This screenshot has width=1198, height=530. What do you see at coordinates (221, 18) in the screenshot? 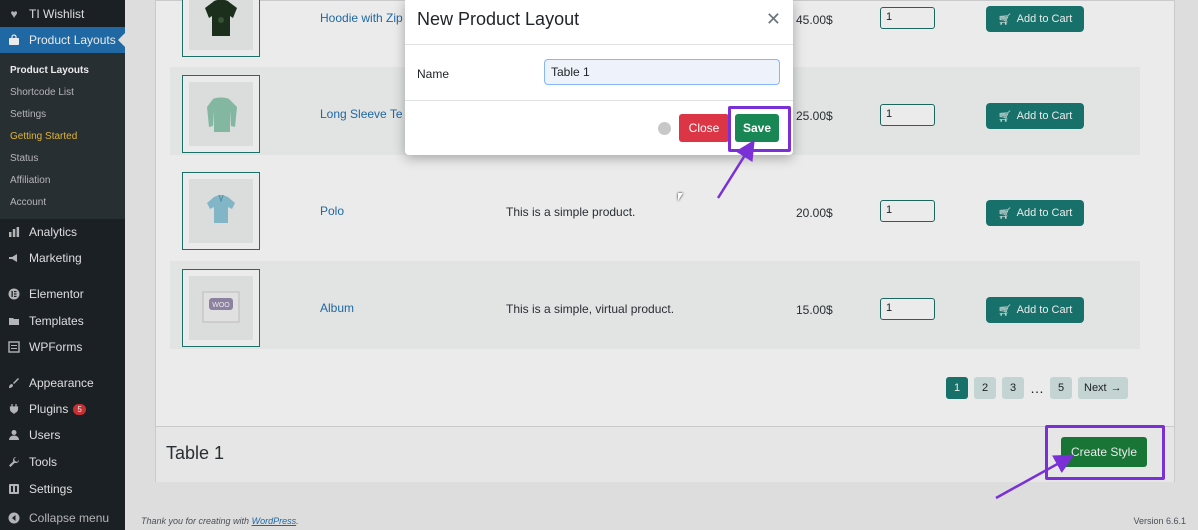
I see `hoodie-image-icon` at bounding box center [221, 18].